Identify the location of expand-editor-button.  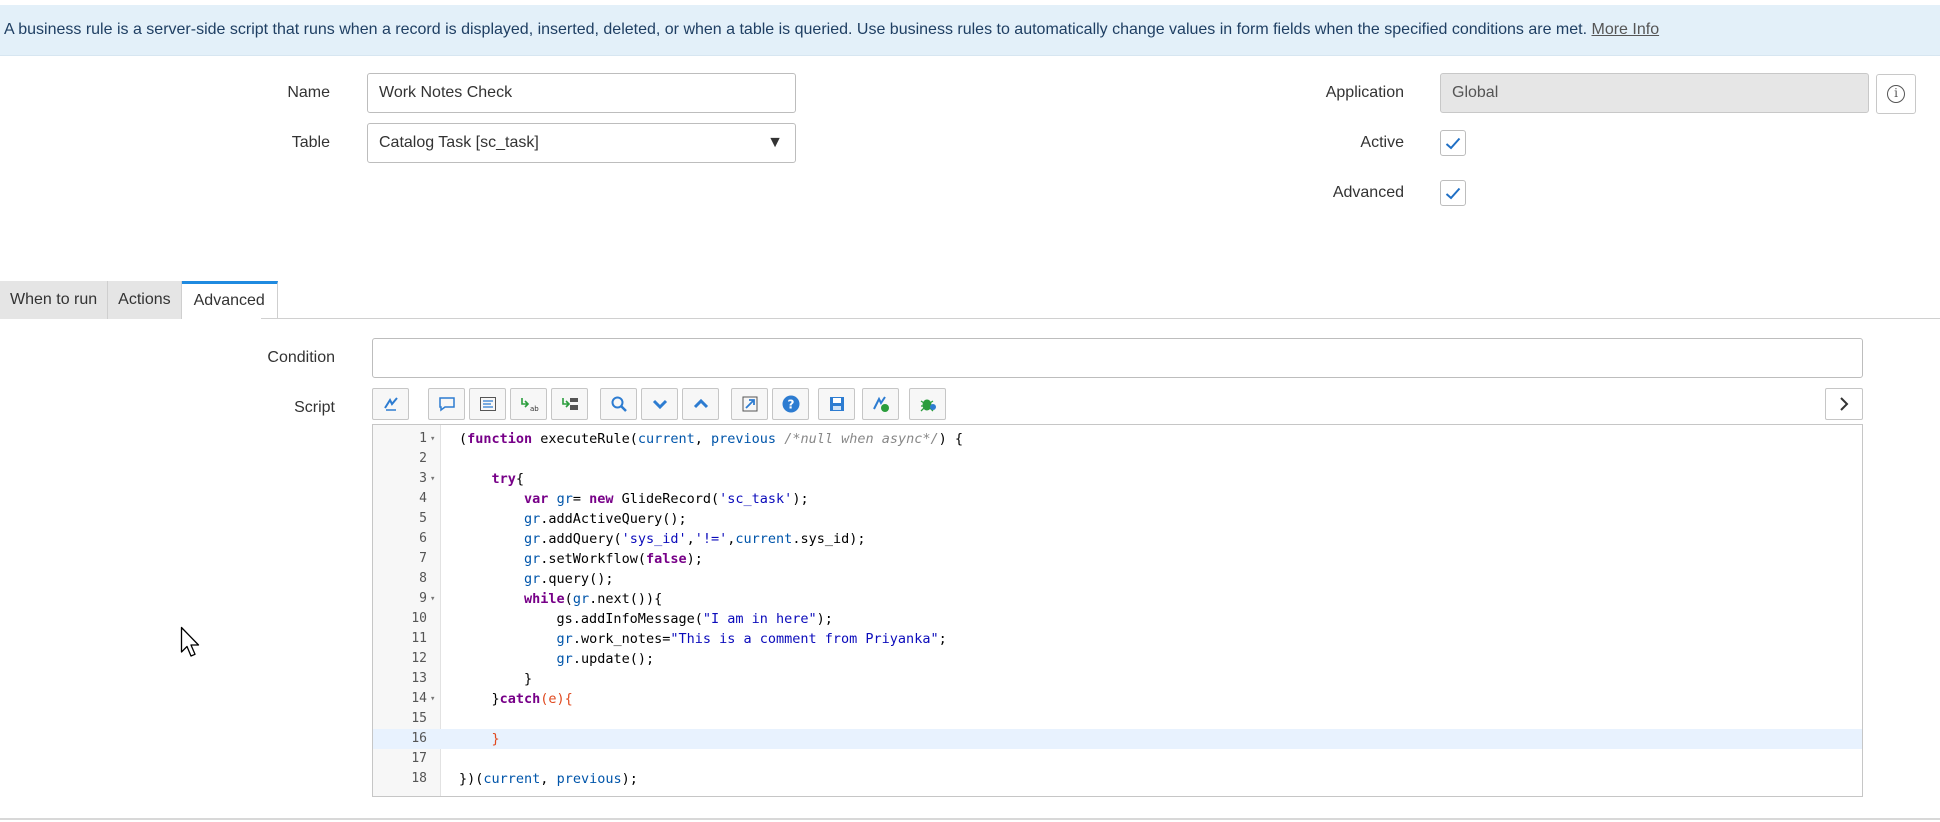
(1844, 404).